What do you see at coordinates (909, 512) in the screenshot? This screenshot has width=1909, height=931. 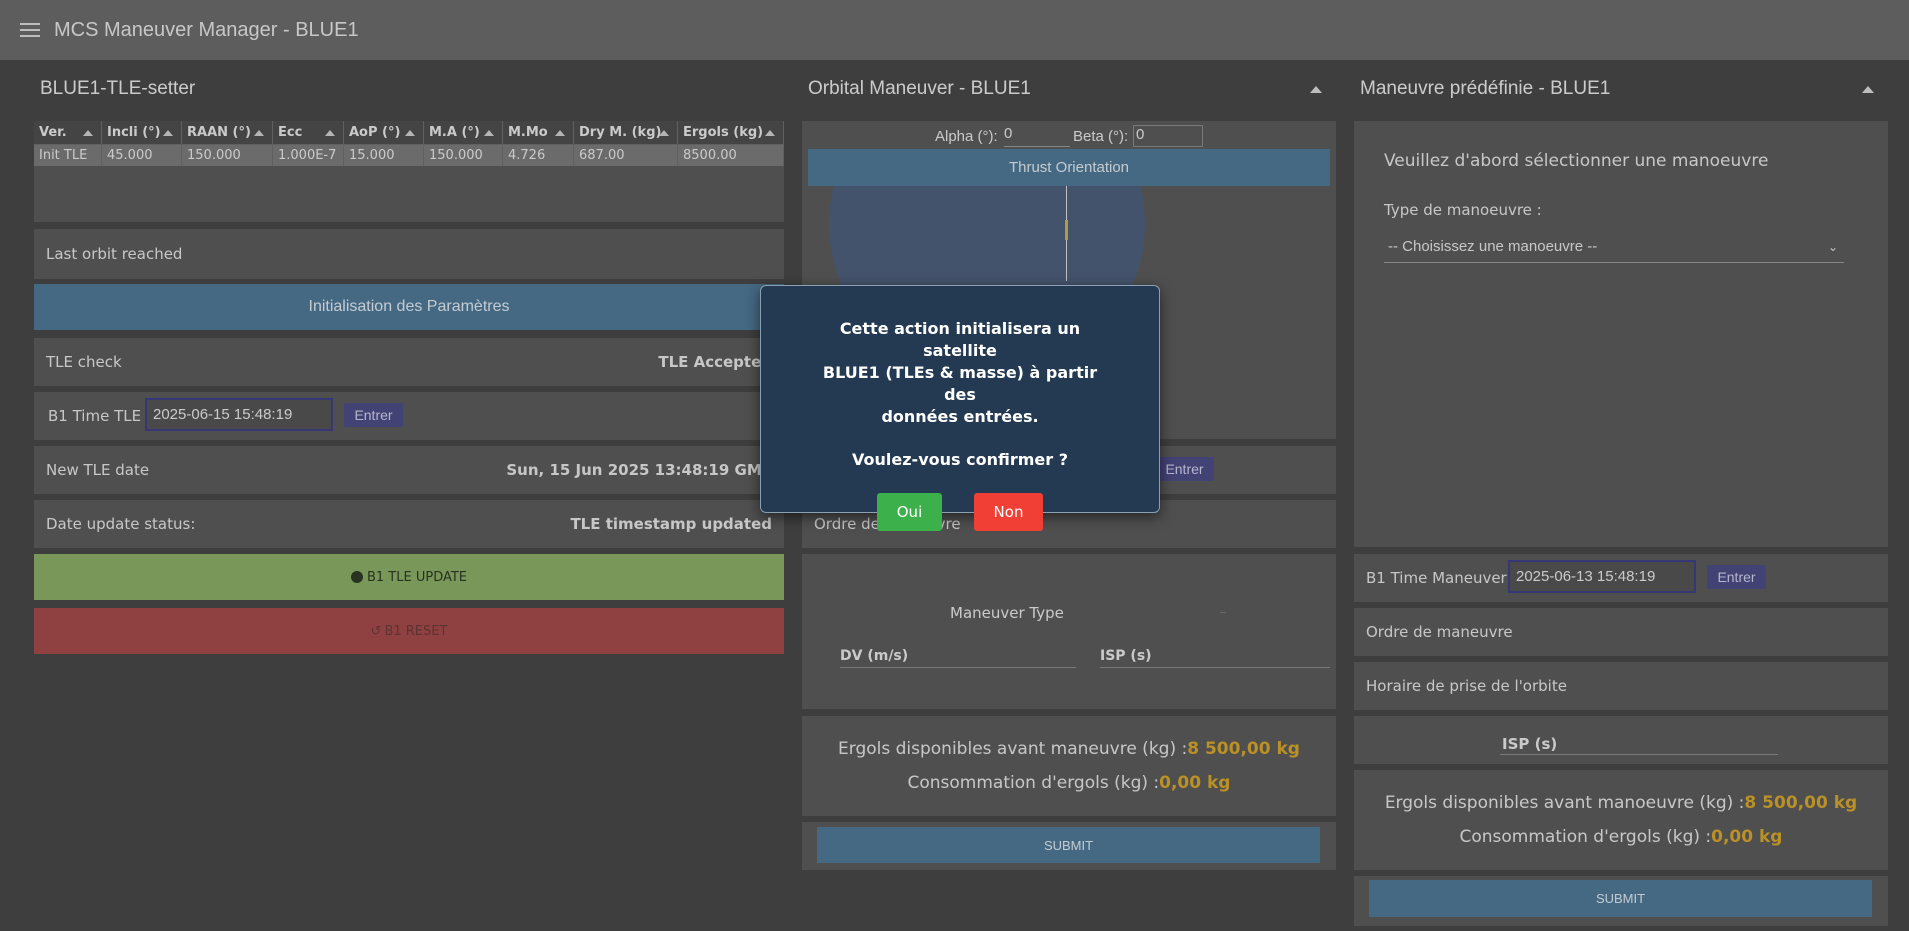 I see `confirm-yes-button: Oui` at bounding box center [909, 512].